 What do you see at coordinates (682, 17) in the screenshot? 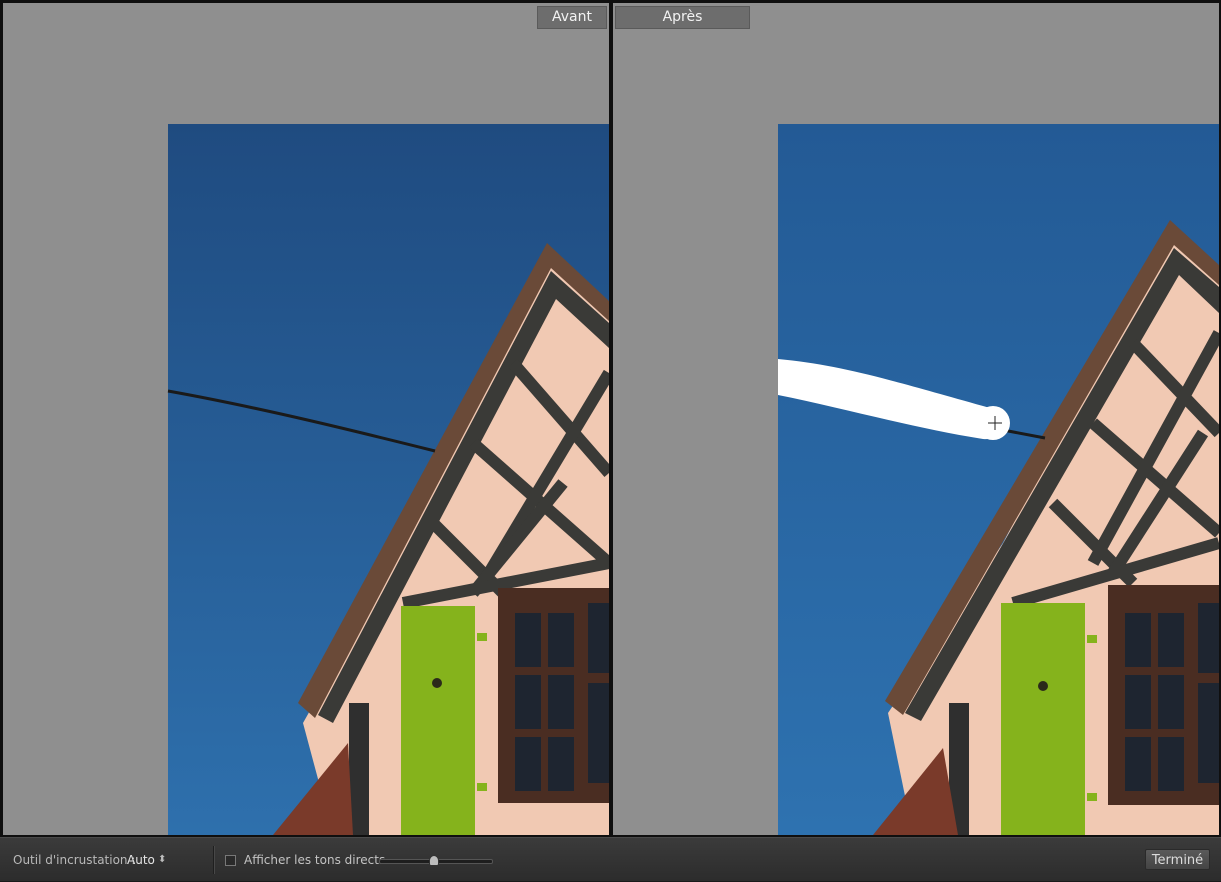
I see `after-label: Après` at bounding box center [682, 17].